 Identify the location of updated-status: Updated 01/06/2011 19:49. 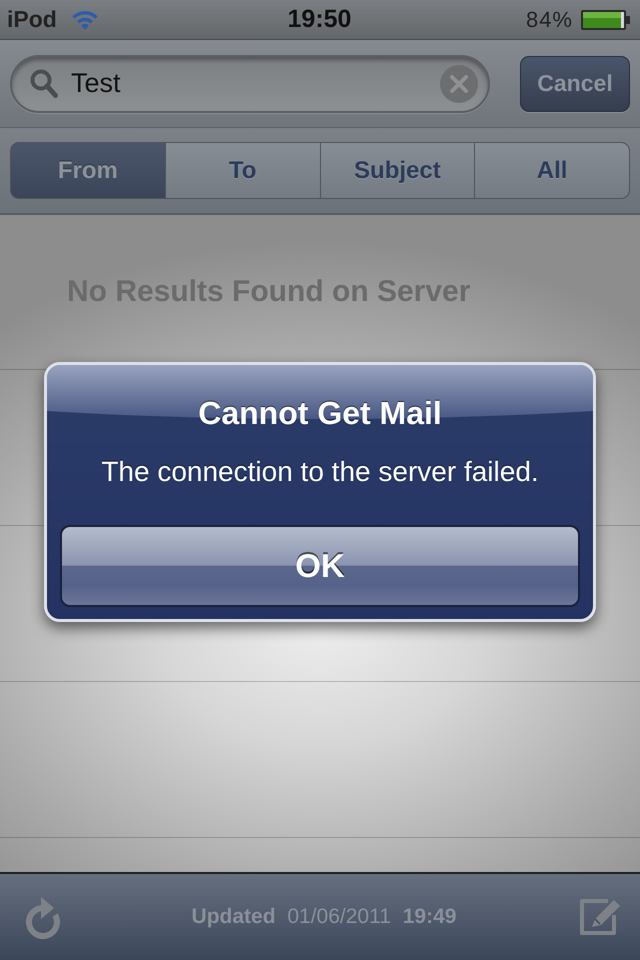
(324, 917).